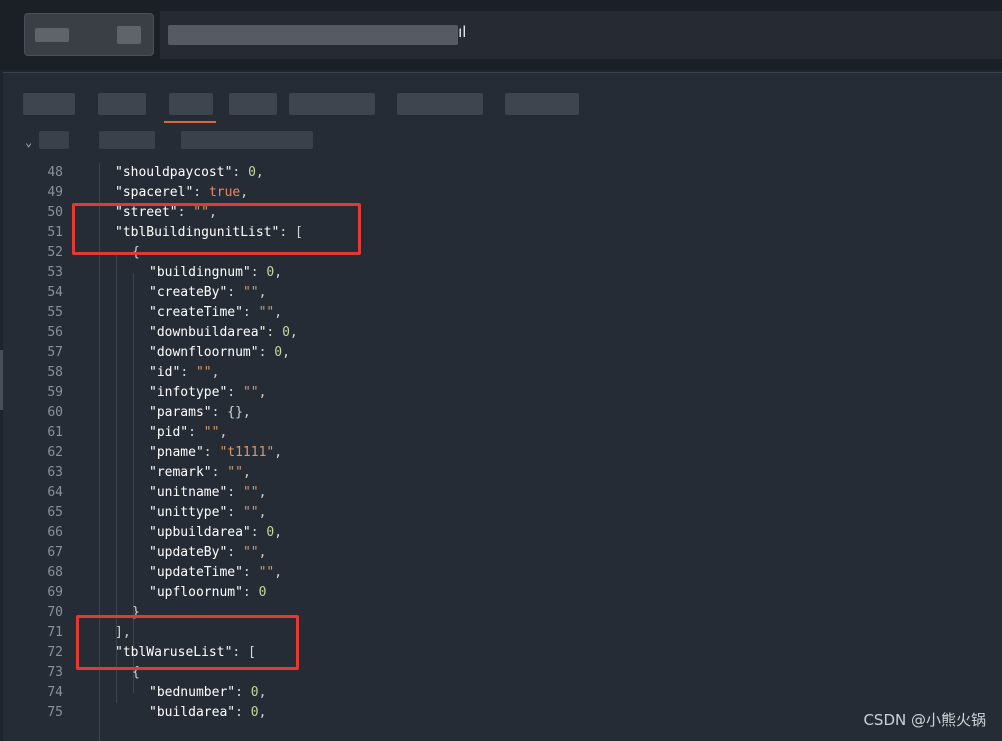 Image resolution: width=1002 pixels, height=741 pixels. Describe the element at coordinates (55, 332) in the screenshot. I see `line-number: 56` at that location.